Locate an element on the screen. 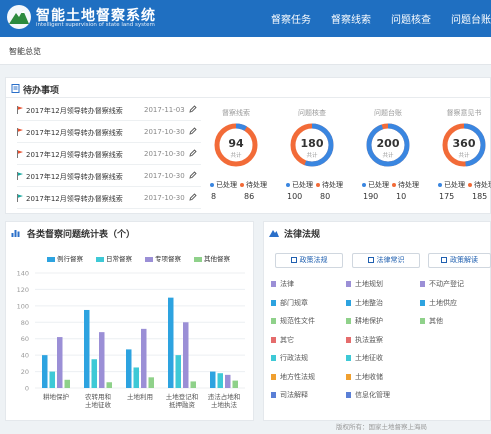 This screenshot has height=434, width=491. law-category-label: 执法监察 is located at coordinates (369, 339).